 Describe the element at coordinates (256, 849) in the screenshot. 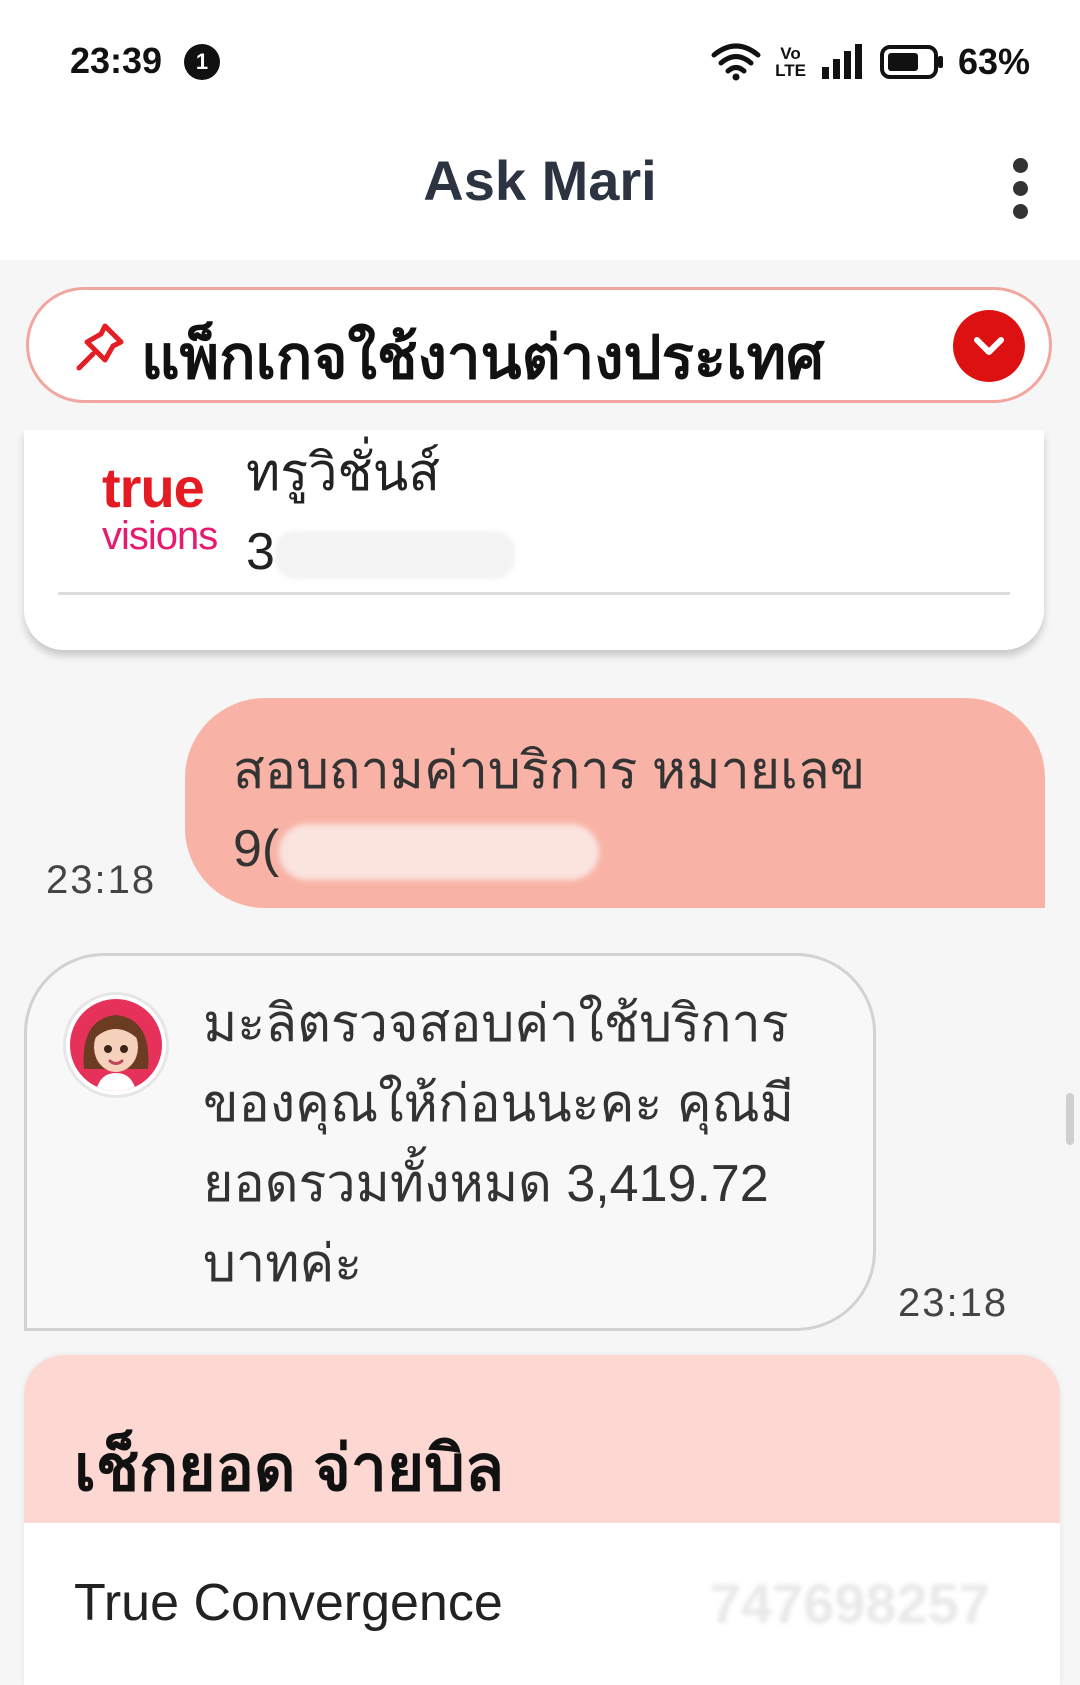

I see `user-number-visible: 9(` at that location.